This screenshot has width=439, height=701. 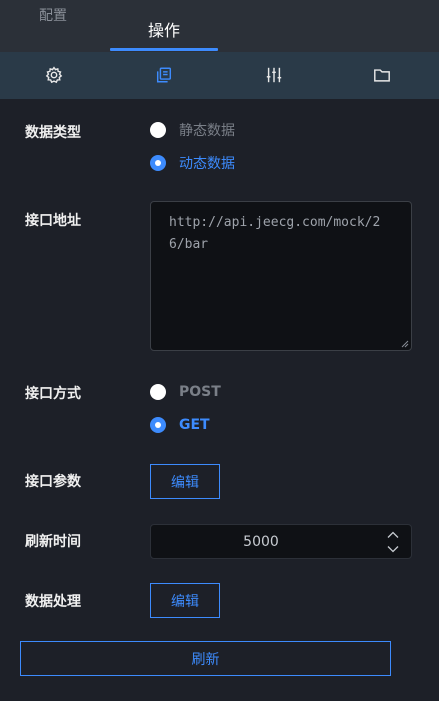 I want to click on params-label: 接口参数, so click(x=53, y=482).